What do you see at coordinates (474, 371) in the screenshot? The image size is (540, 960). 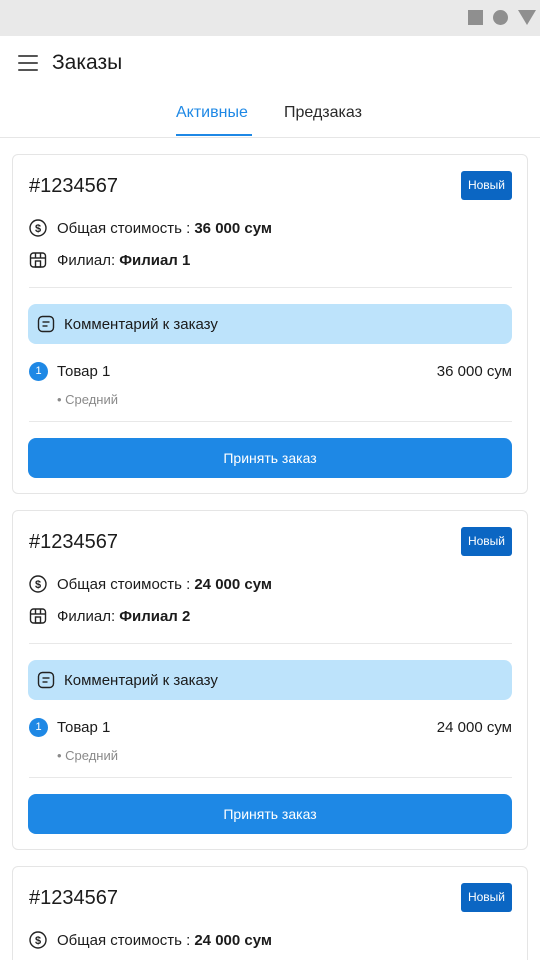 I see `item-price: 36 000 сум` at bounding box center [474, 371].